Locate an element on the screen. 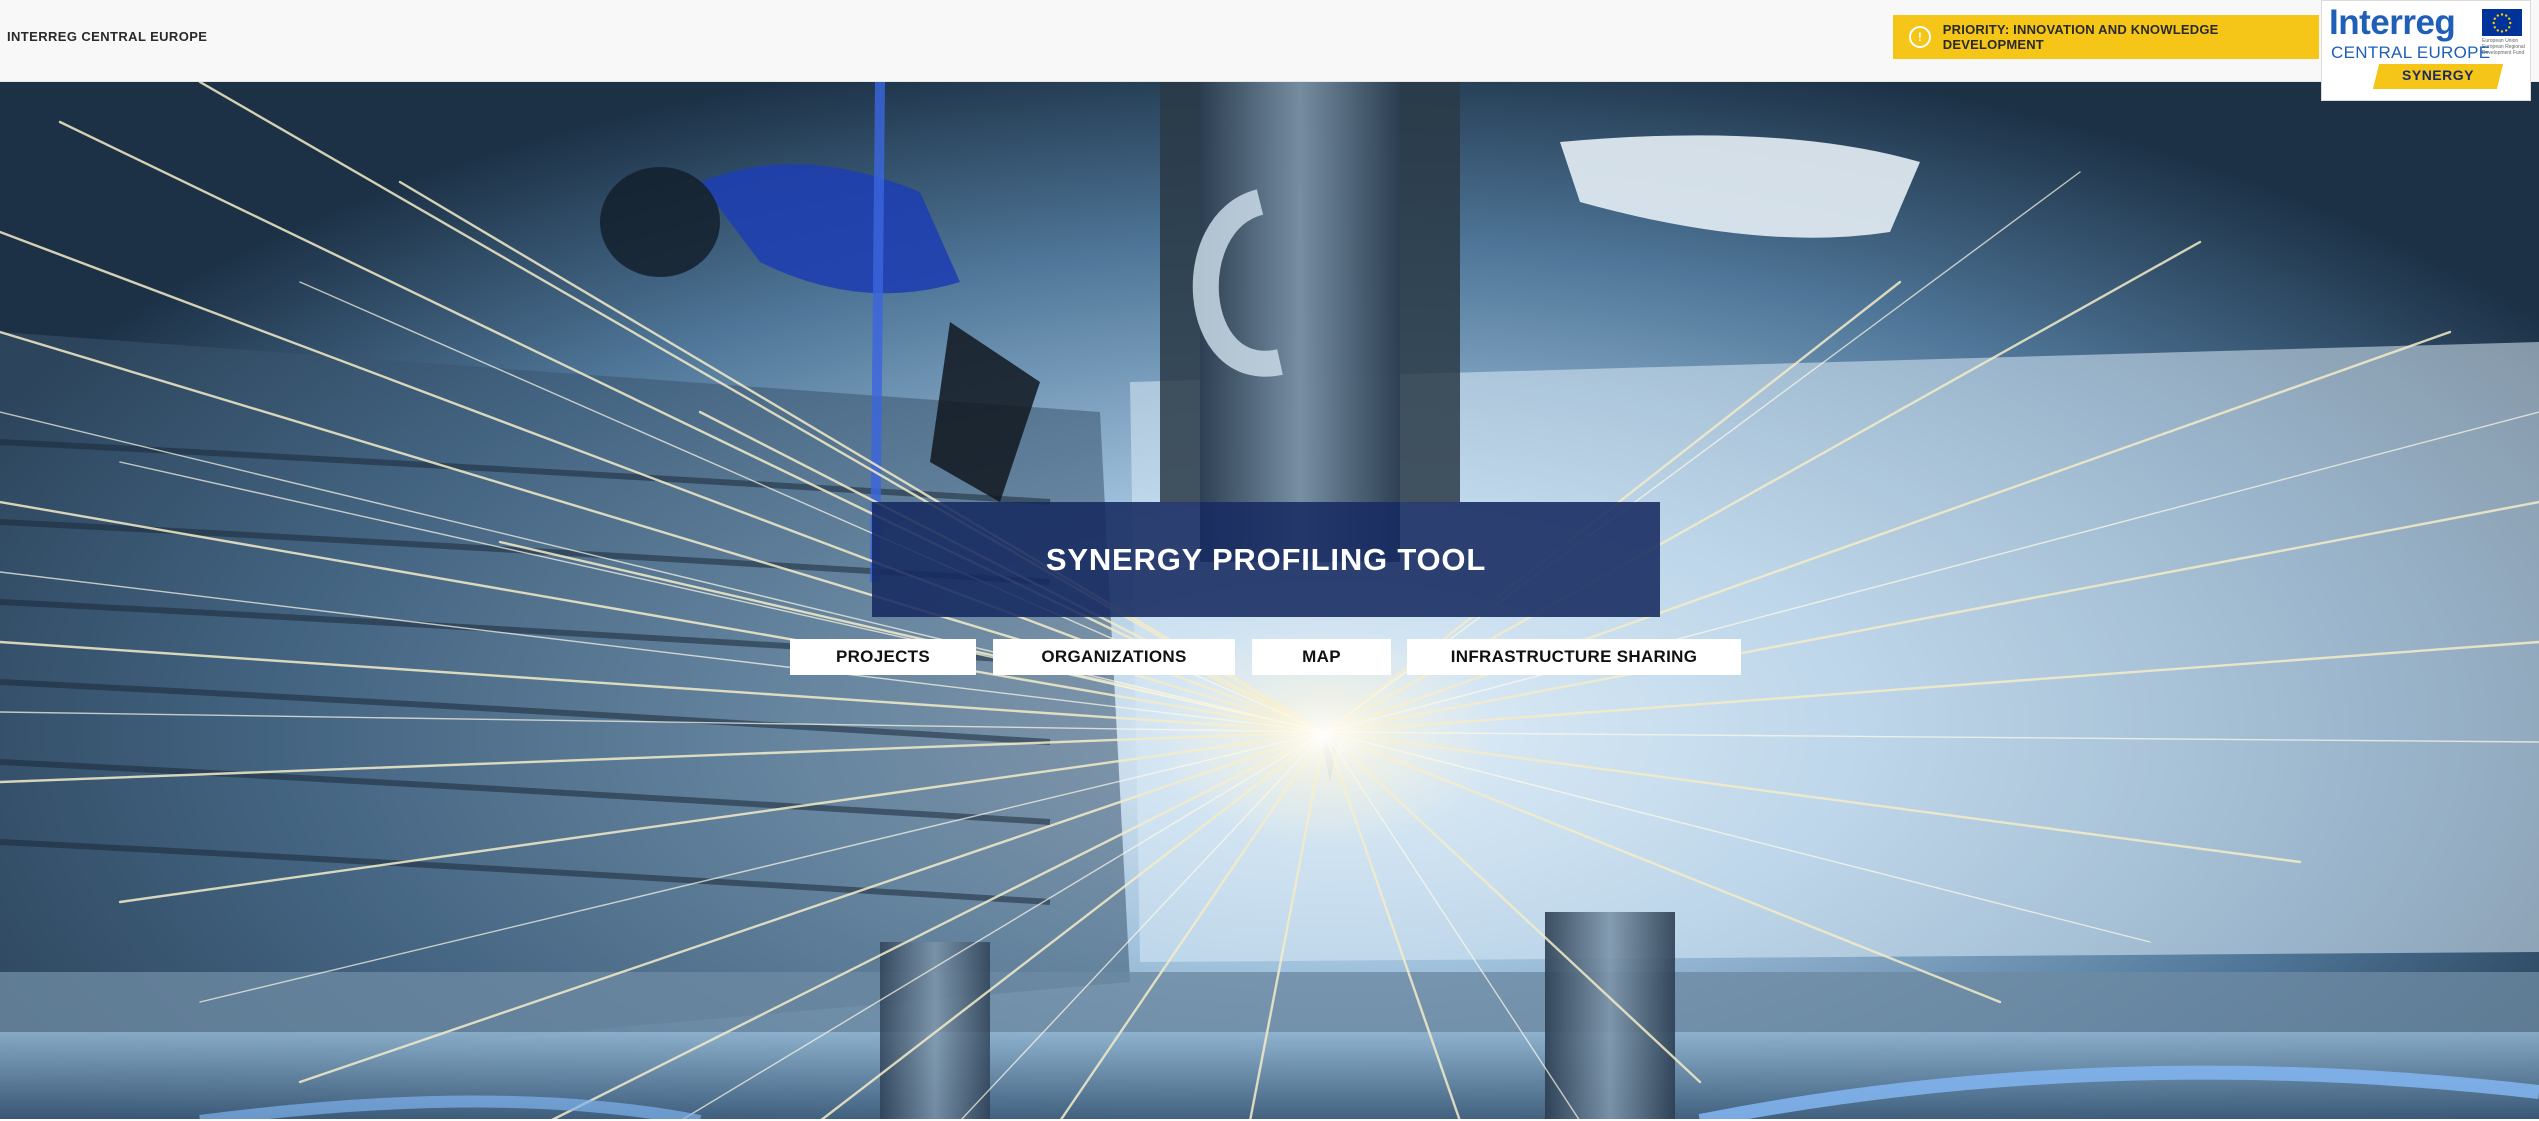  site-title-link: INTERREG CENTRAL EUROPE is located at coordinates (107, 36).